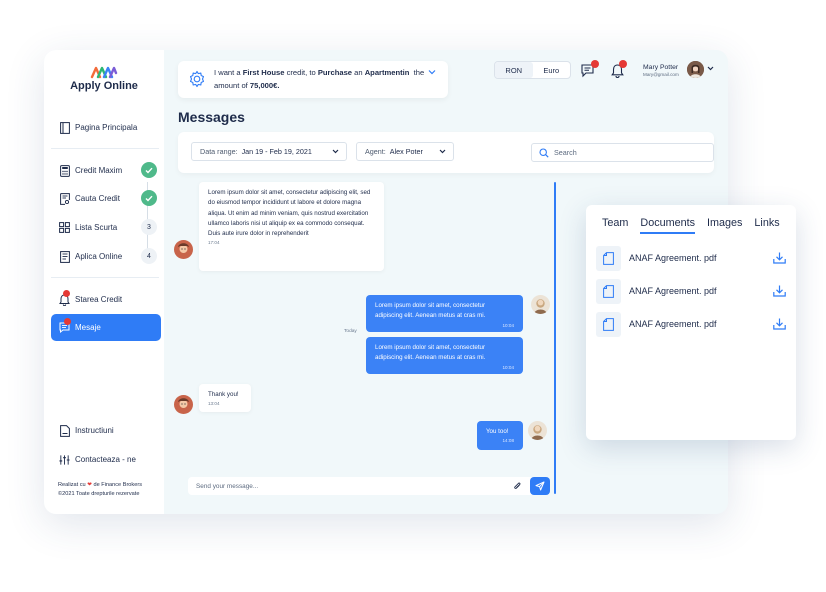 Image resolution: width=826 pixels, height=592 pixels. I want to click on search-placeholder: Search, so click(565, 152).